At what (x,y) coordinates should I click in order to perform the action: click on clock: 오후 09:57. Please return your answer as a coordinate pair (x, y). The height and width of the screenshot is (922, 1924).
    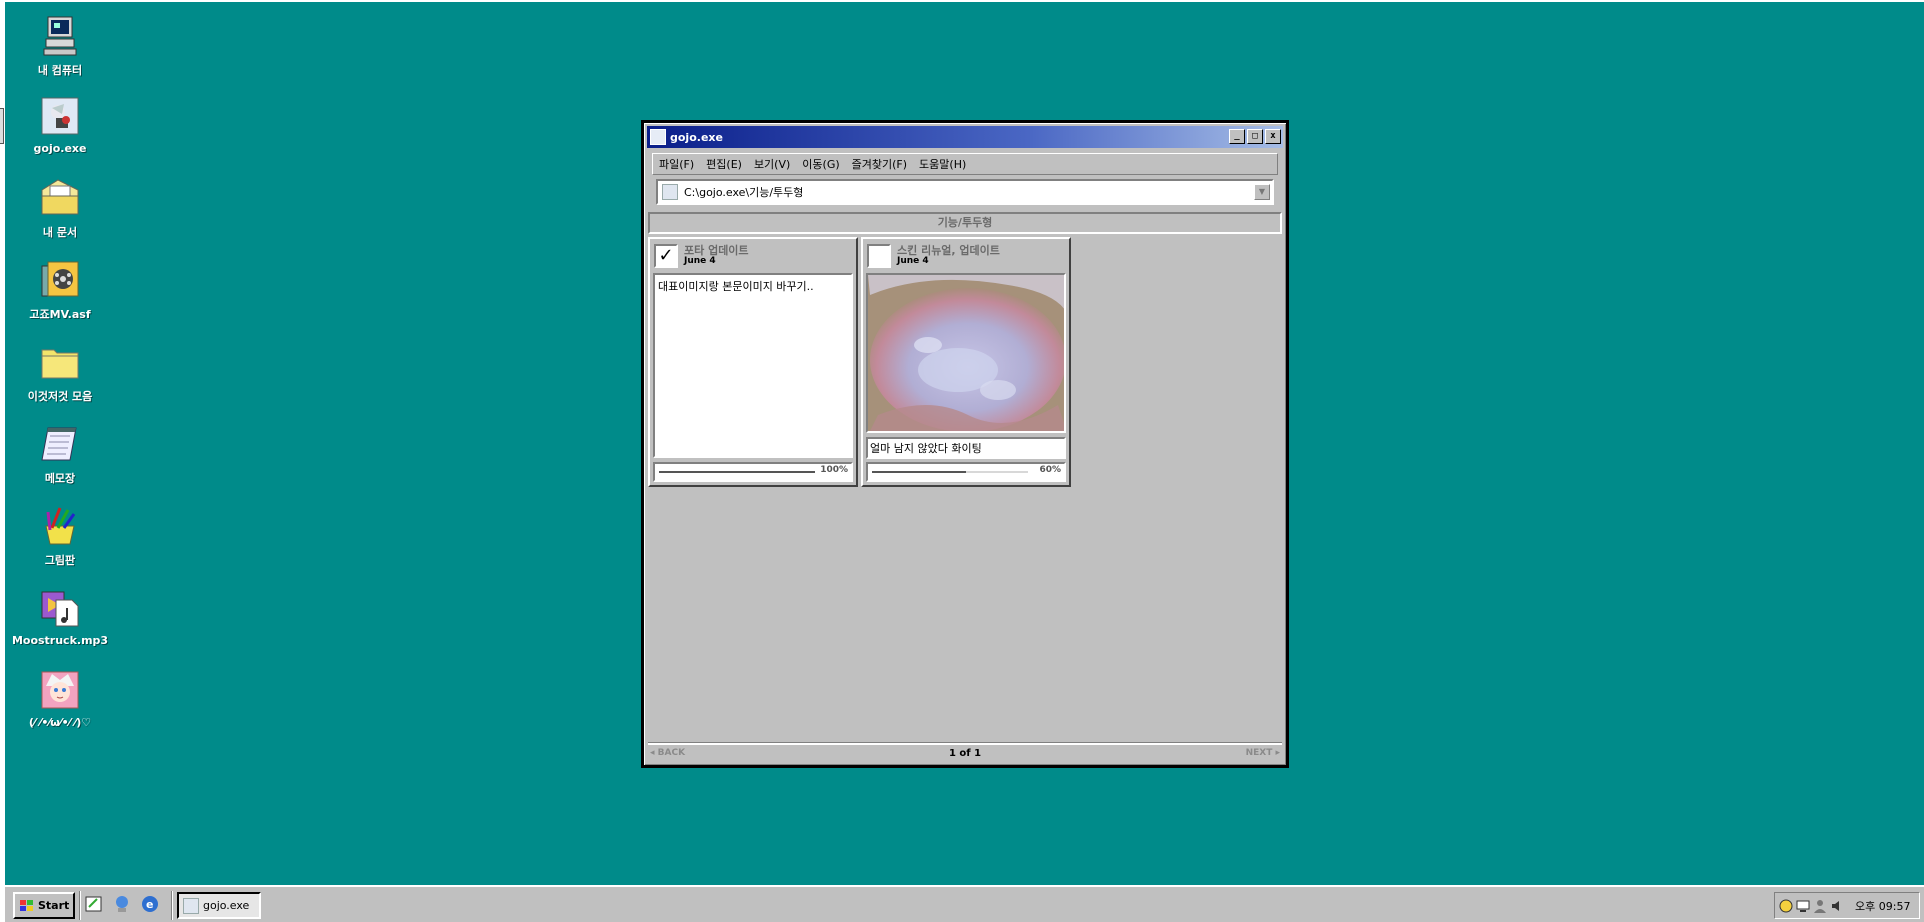
    Looking at the image, I should click on (1883, 906).